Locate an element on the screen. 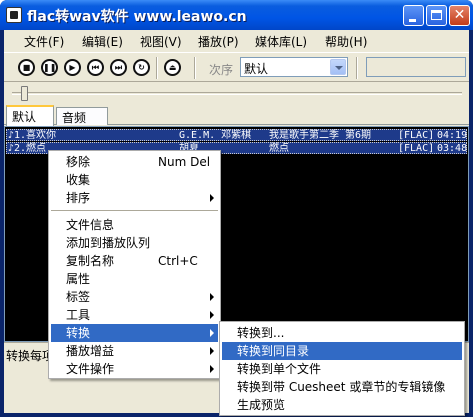 Image resolution: width=473 pixels, height=417 pixels. menu-item-shortcut: Num Del is located at coordinates (184, 162).